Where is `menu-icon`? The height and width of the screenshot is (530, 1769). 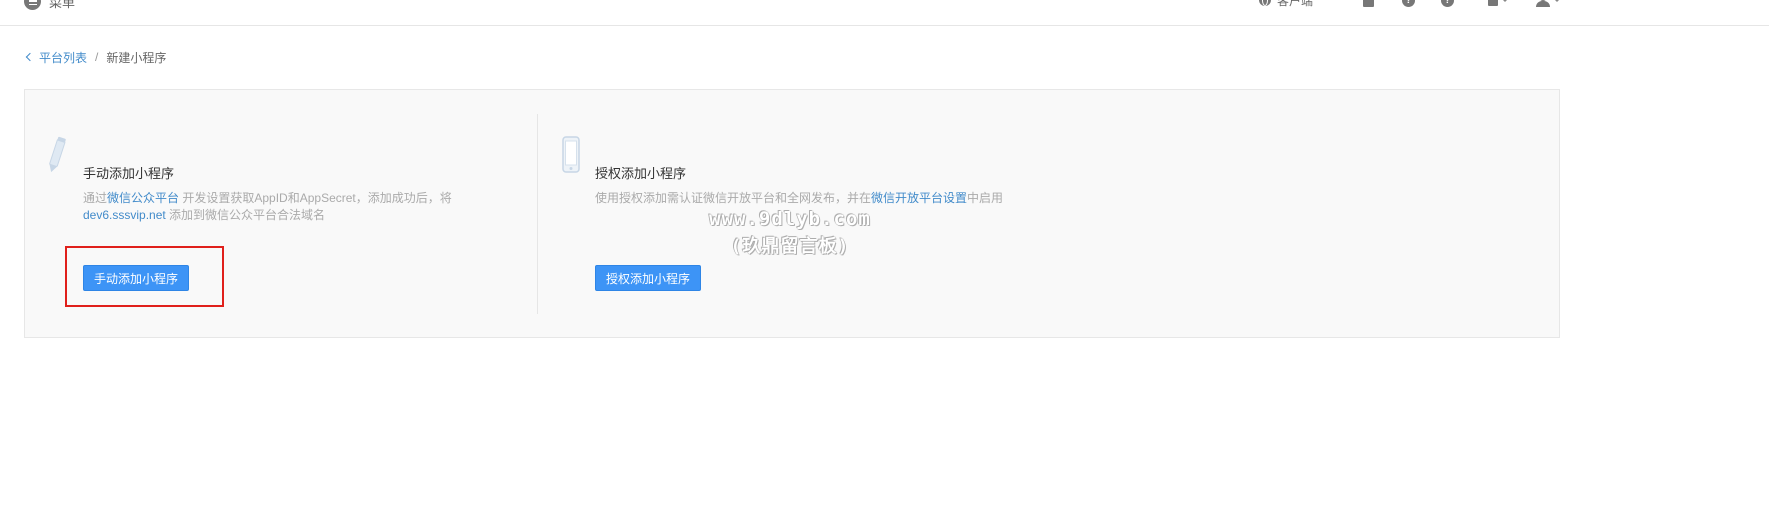 menu-icon is located at coordinates (32, 5).